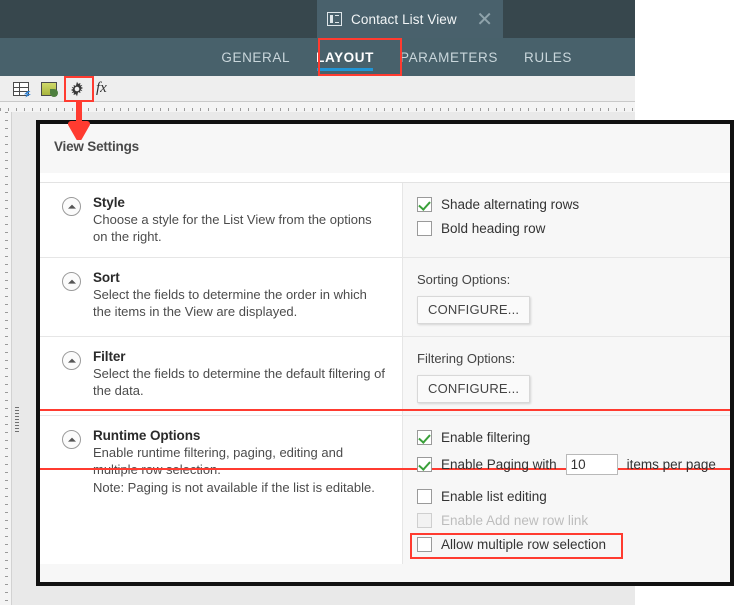 Image resolution: width=750 pixels, height=605 pixels. Describe the element at coordinates (548, 57) in the screenshot. I see `tab-rules: RULES` at that location.